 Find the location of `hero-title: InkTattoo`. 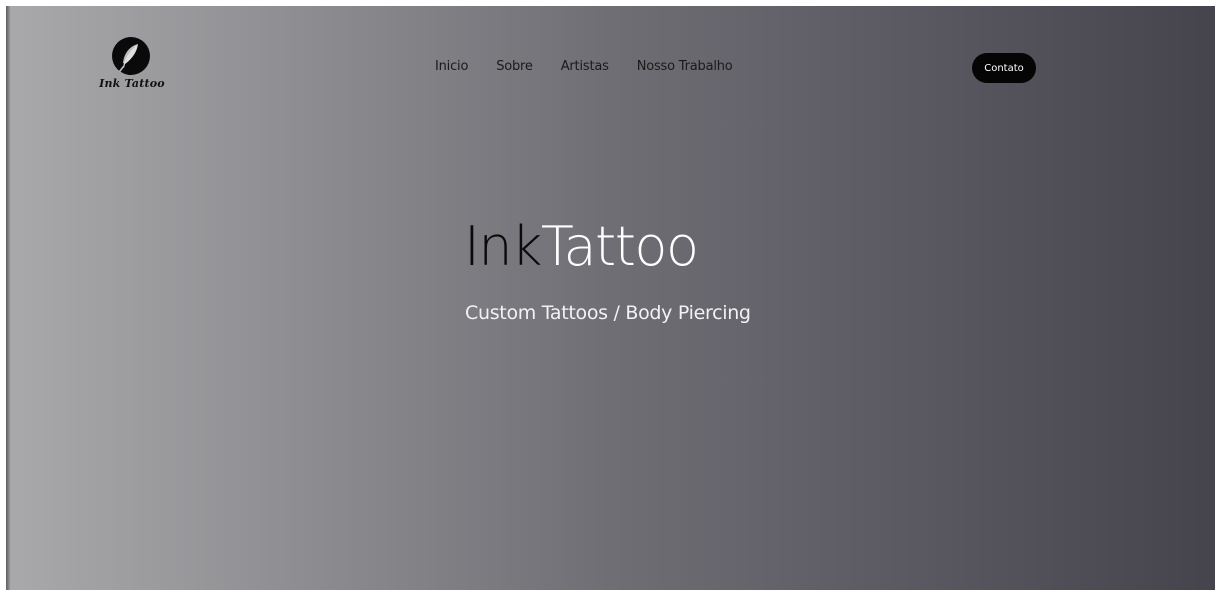

hero-title: InkTattoo is located at coordinates (581, 247).